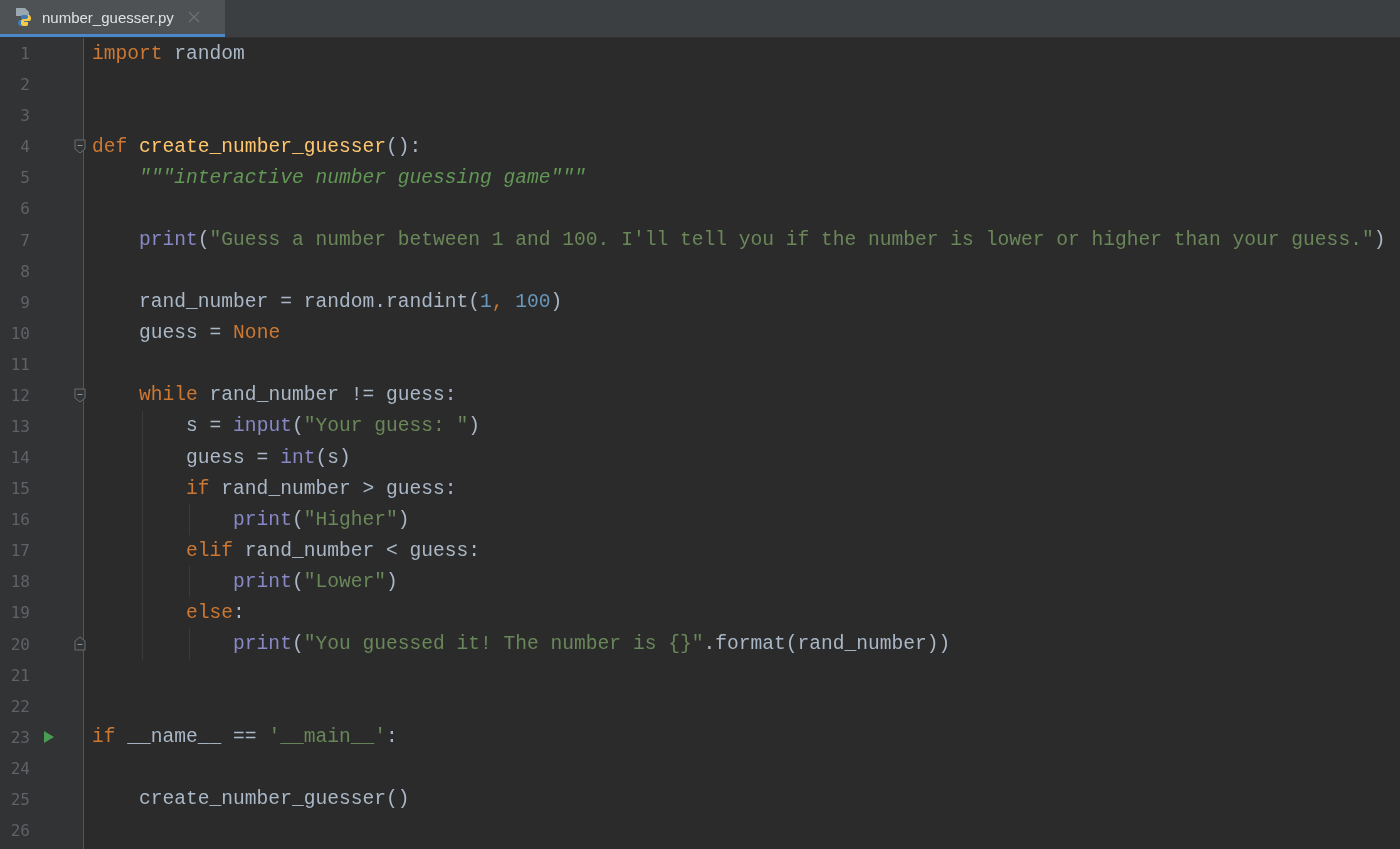  What do you see at coordinates (297, 395) in the screenshot?
I see `code-line: while rand_number != guess:` at bounding box center [297, 395].